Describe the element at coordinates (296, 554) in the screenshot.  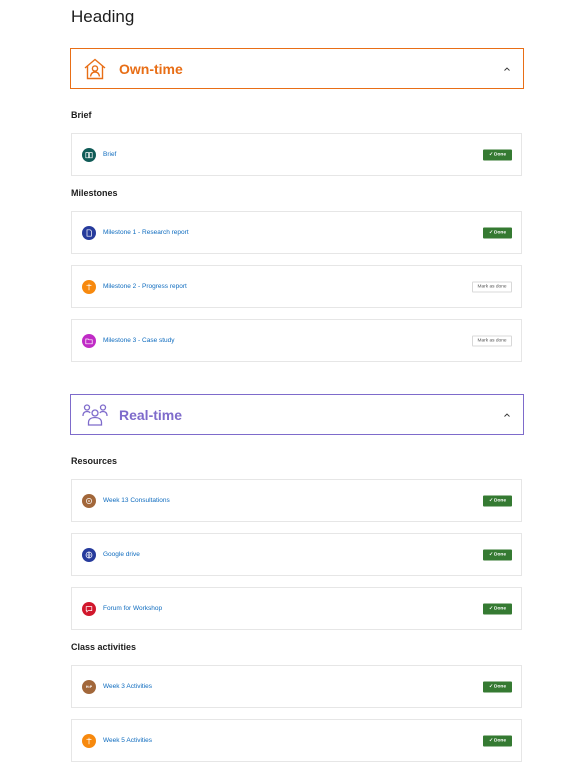
I see `activity-card: Google drive ✓ Done` at that location.